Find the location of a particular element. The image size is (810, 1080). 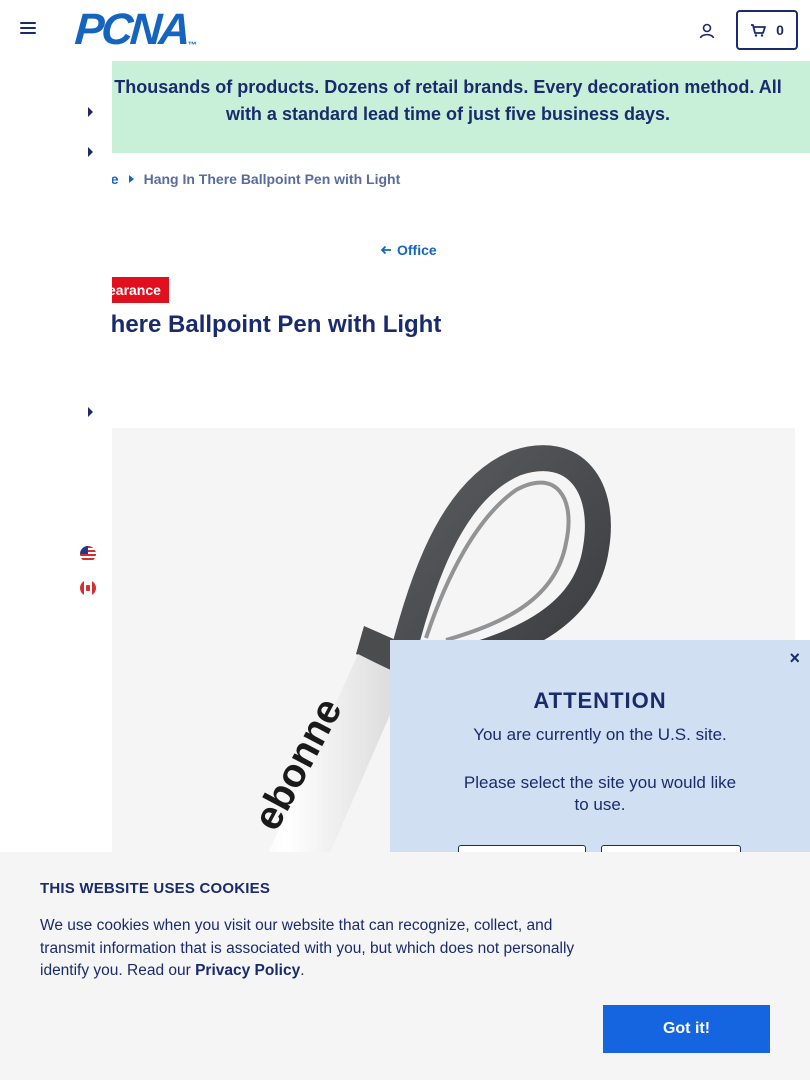

close-icon: × is located at coordinates (794, 658).